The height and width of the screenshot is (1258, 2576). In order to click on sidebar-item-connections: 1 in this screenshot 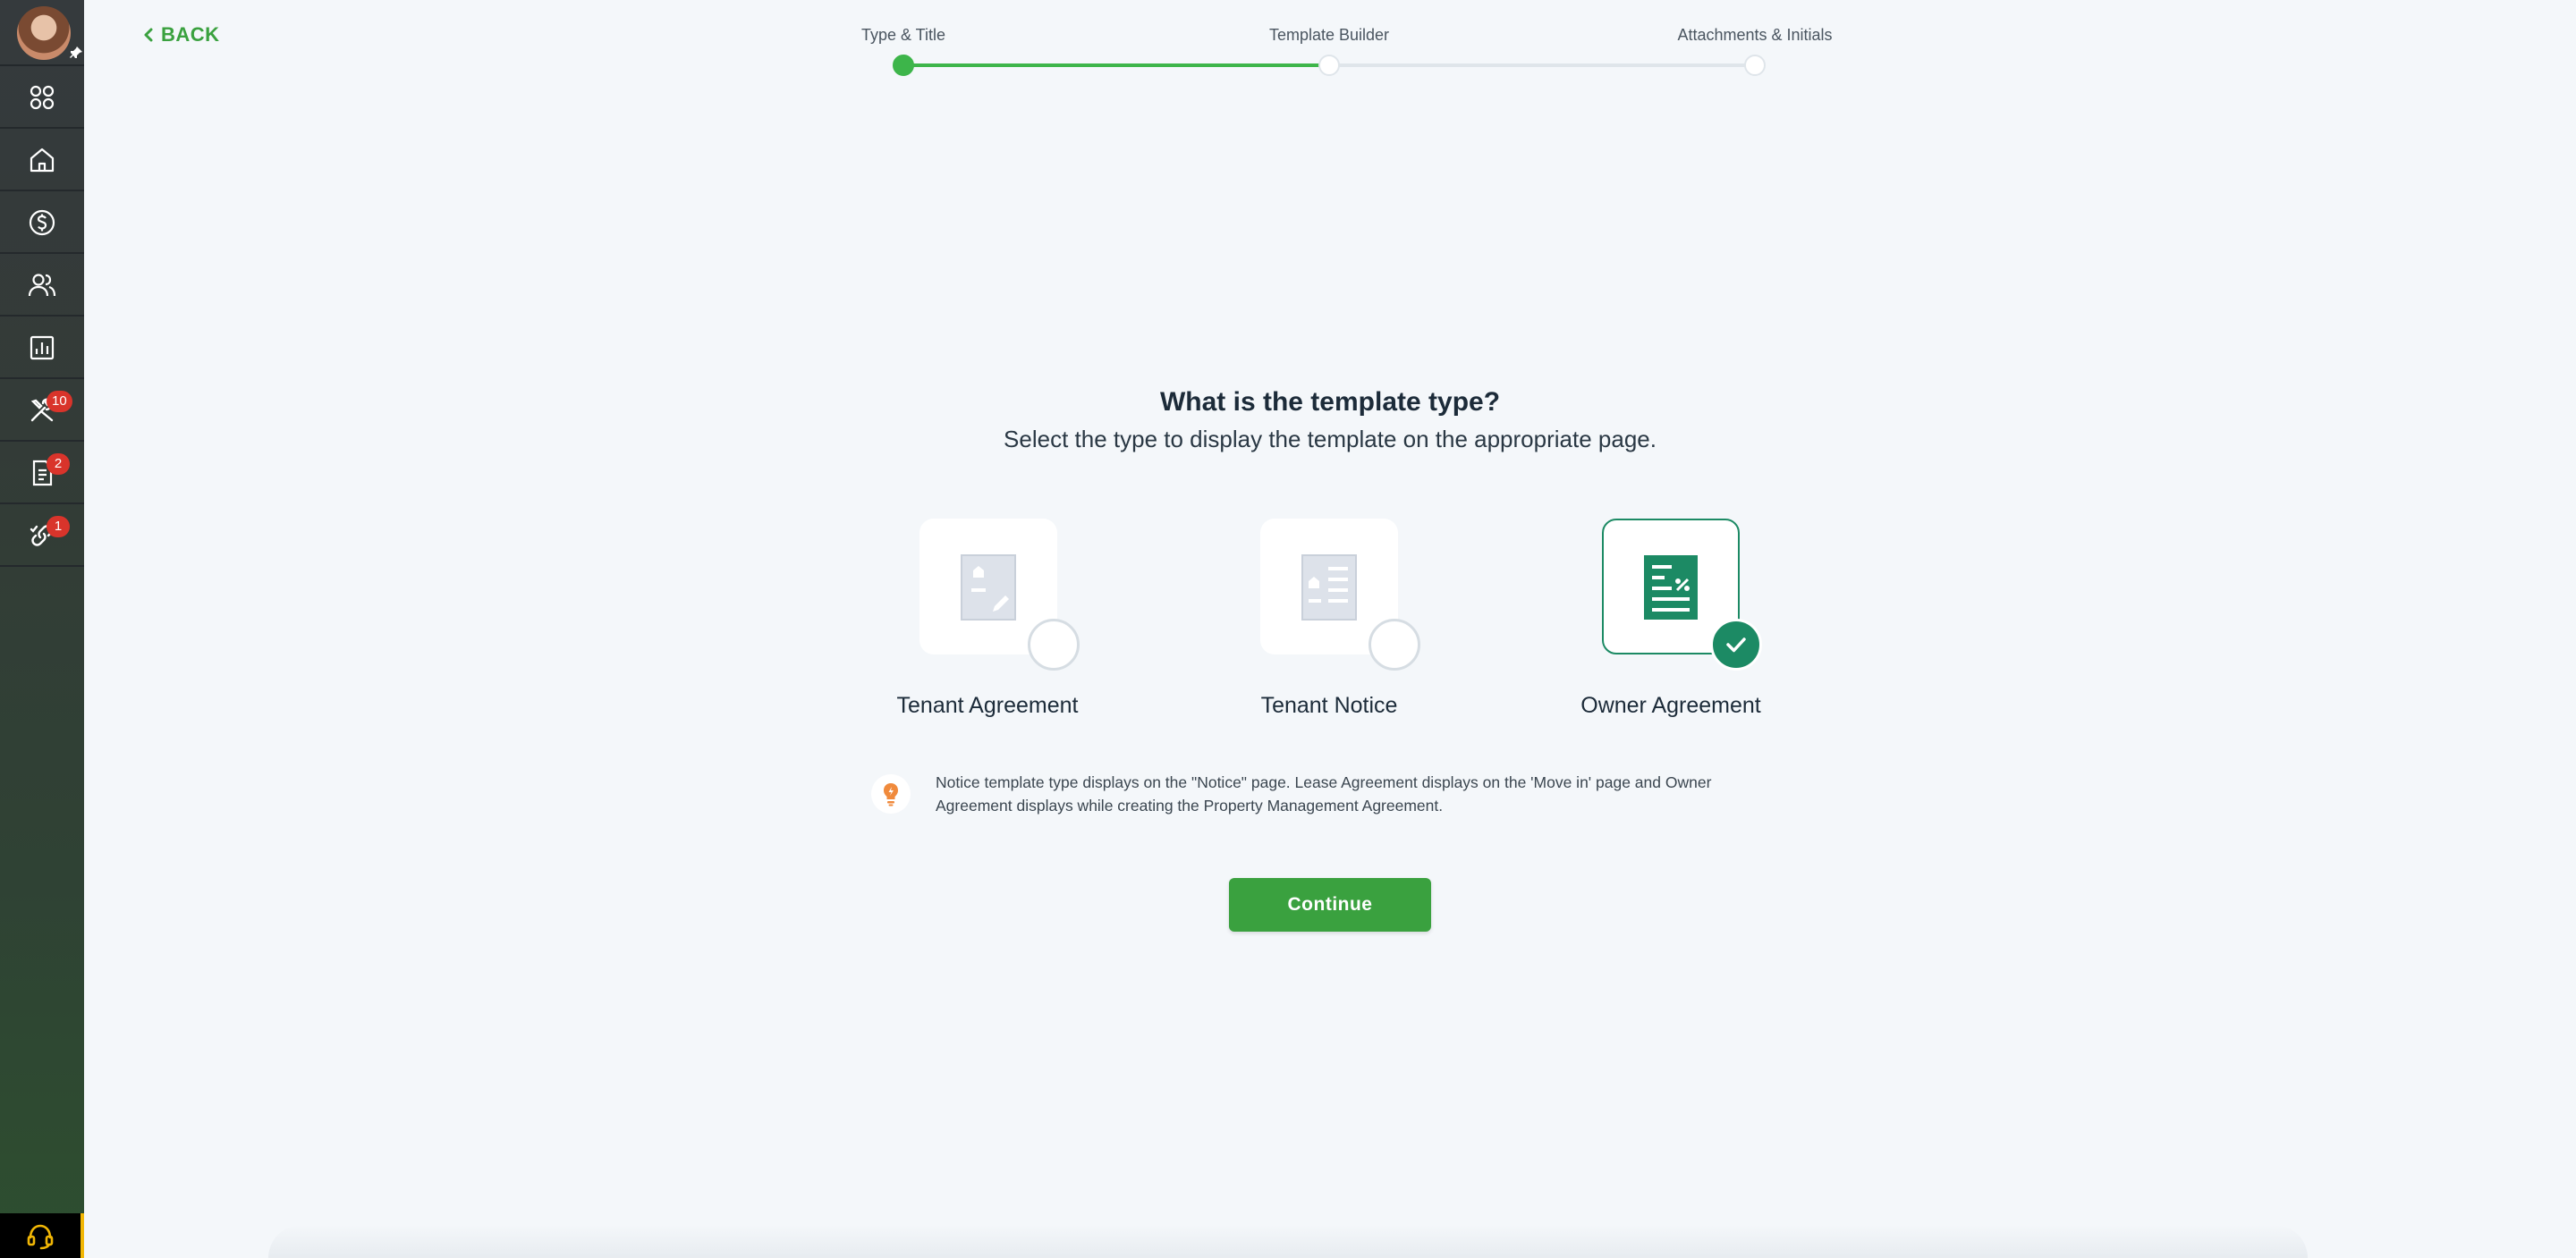, I will do `click(42, 536)`.